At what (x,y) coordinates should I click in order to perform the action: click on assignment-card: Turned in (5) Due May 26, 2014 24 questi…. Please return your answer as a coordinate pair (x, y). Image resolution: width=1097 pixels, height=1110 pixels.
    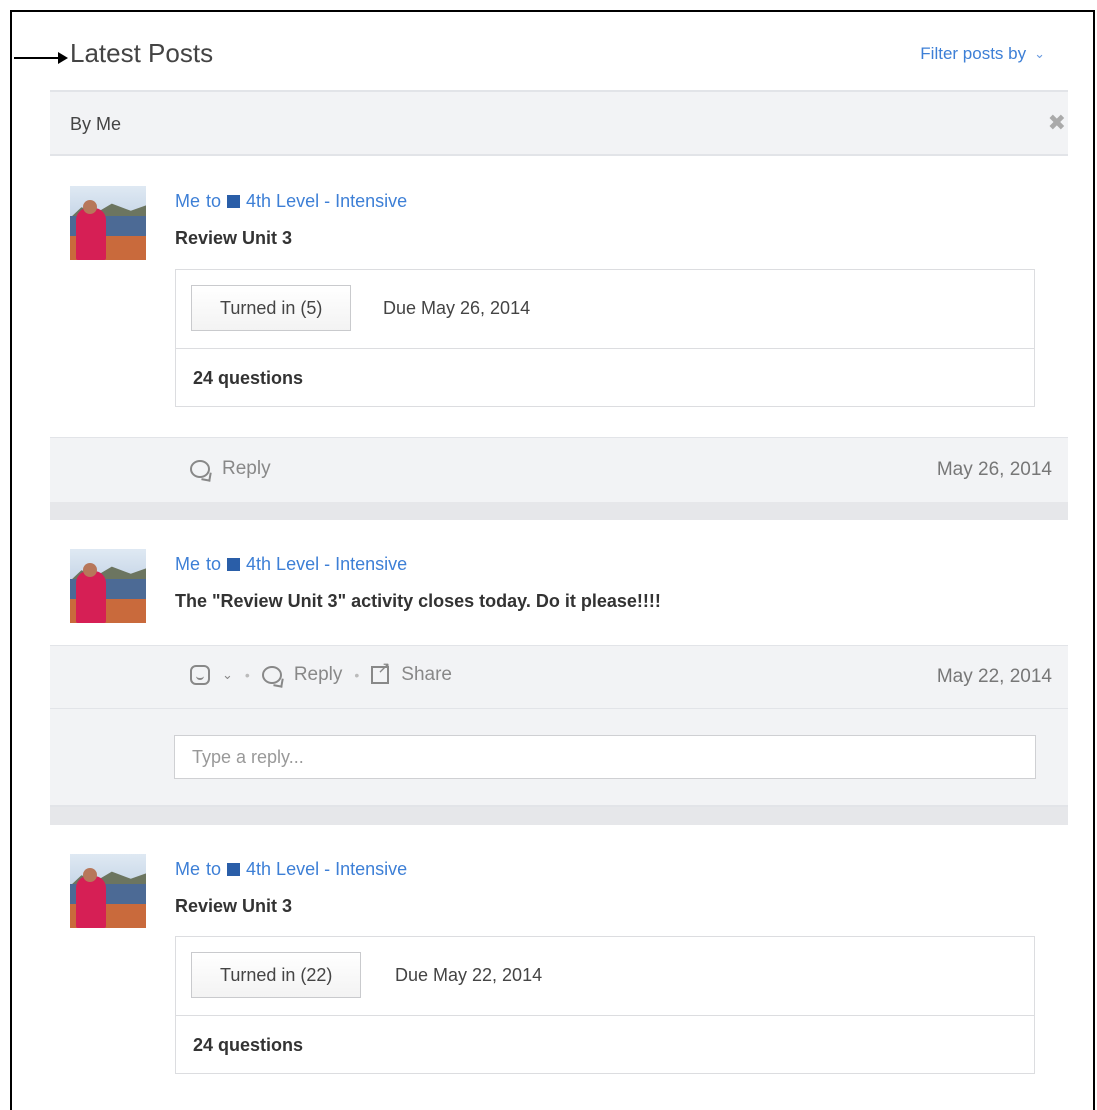
    Looking at the image, I should click on (605, 338).